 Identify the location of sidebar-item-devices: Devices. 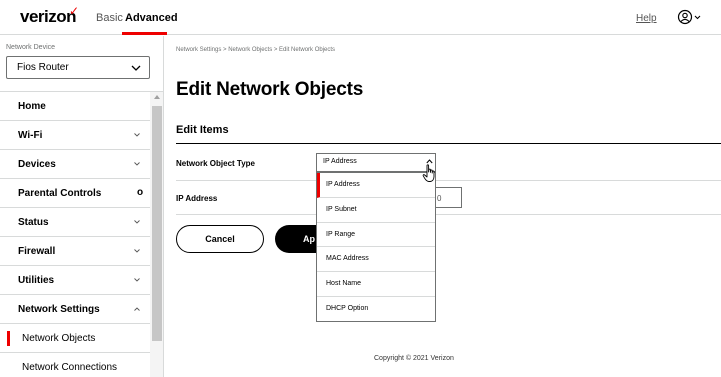
(75, 164).